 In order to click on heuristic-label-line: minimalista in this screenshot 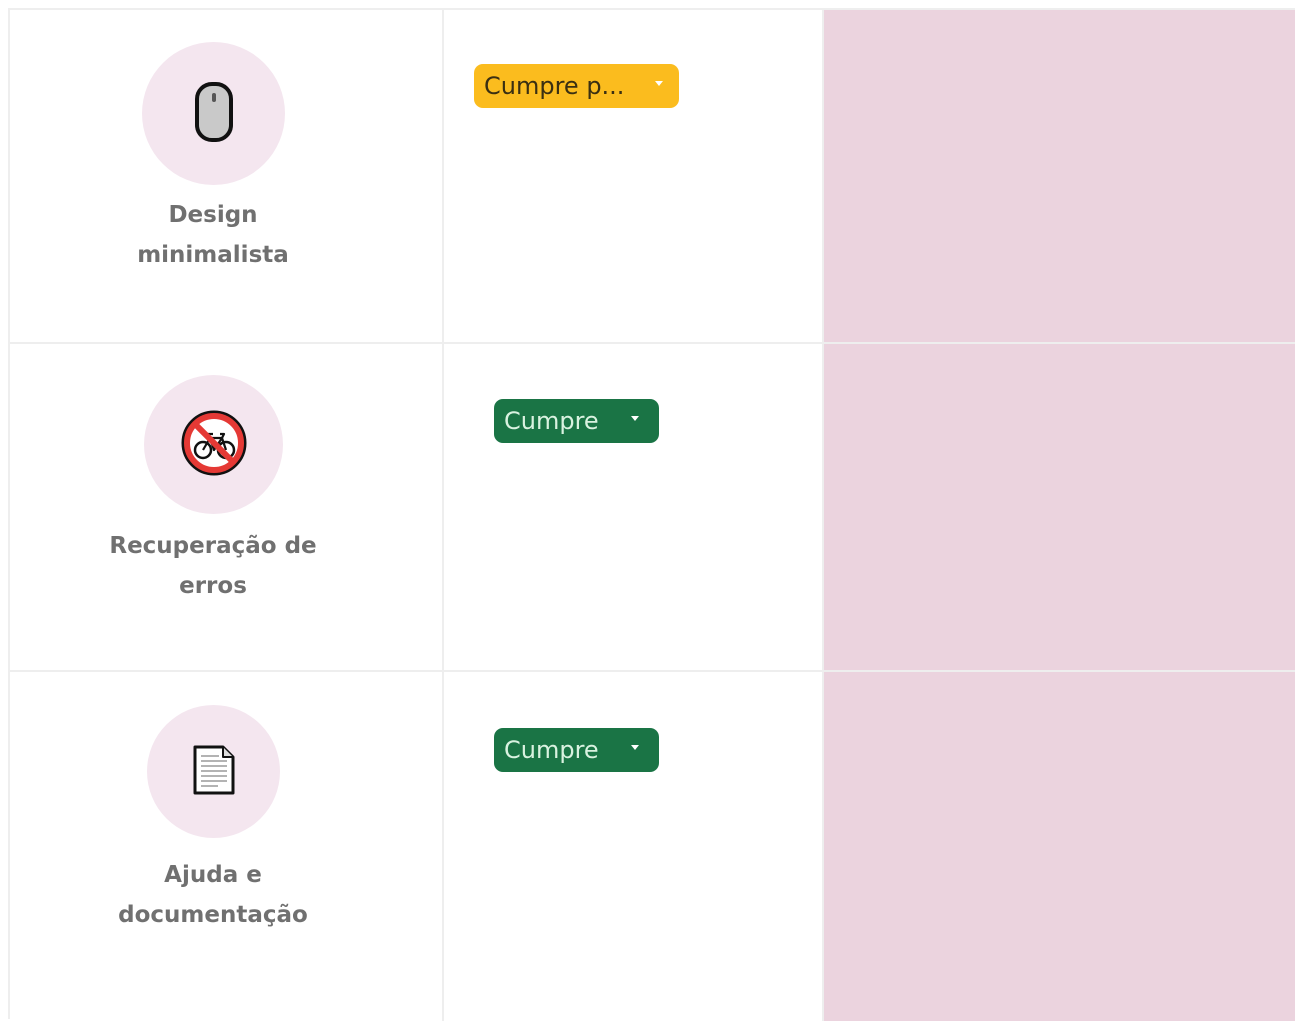, I will do `click(213, 255)`.